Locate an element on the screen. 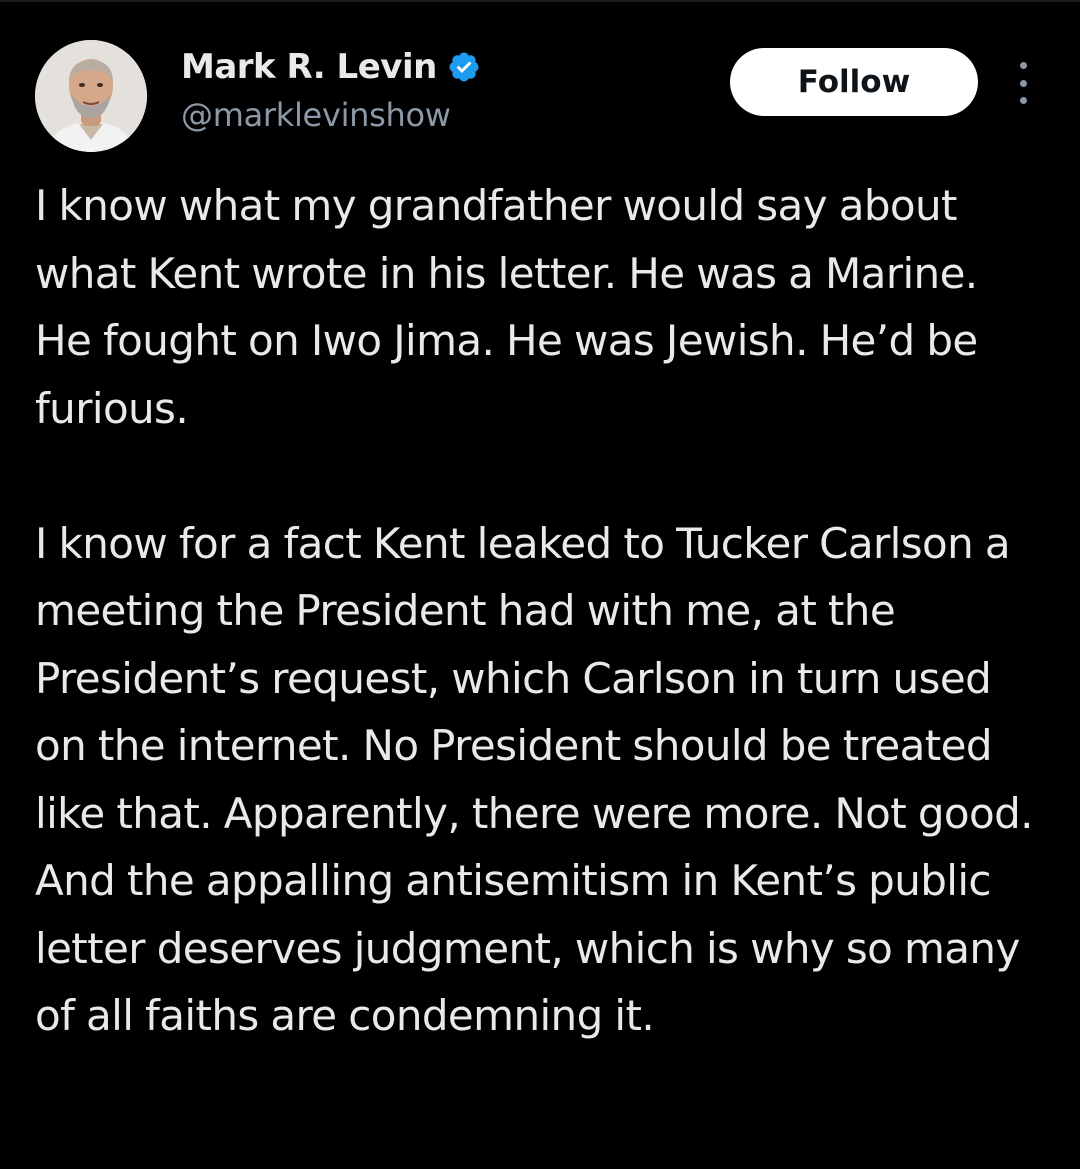  author-handle: @marklevinshow is located at coordinates (331, 115).